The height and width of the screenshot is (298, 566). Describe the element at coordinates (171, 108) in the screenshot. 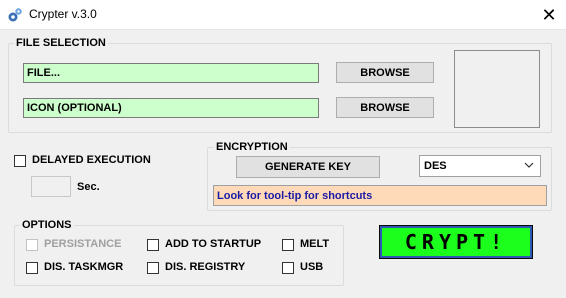

I see `icon-field: ICON (OPTIONAL)` at that location.